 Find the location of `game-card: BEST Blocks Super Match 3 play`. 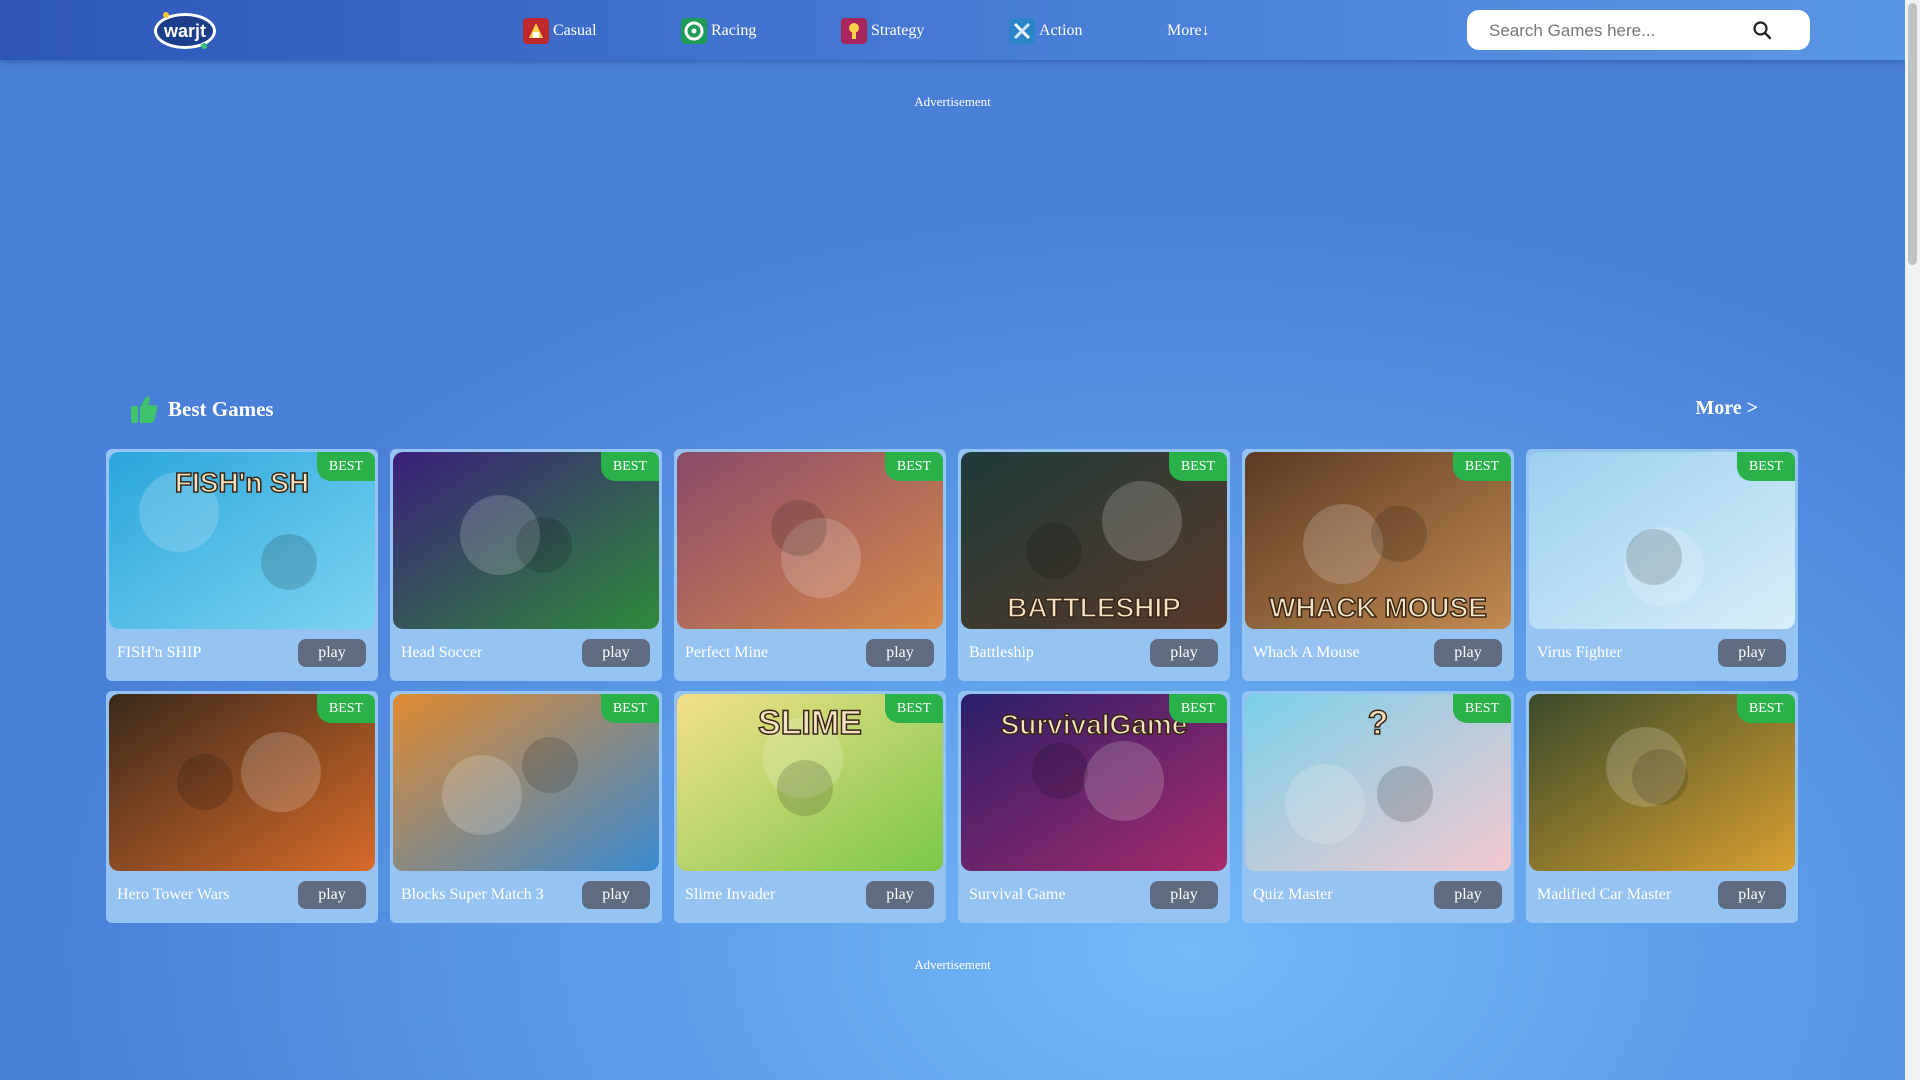

game-card: BEST Blocks Super Match 3 play is located at coordinates (526, 807).